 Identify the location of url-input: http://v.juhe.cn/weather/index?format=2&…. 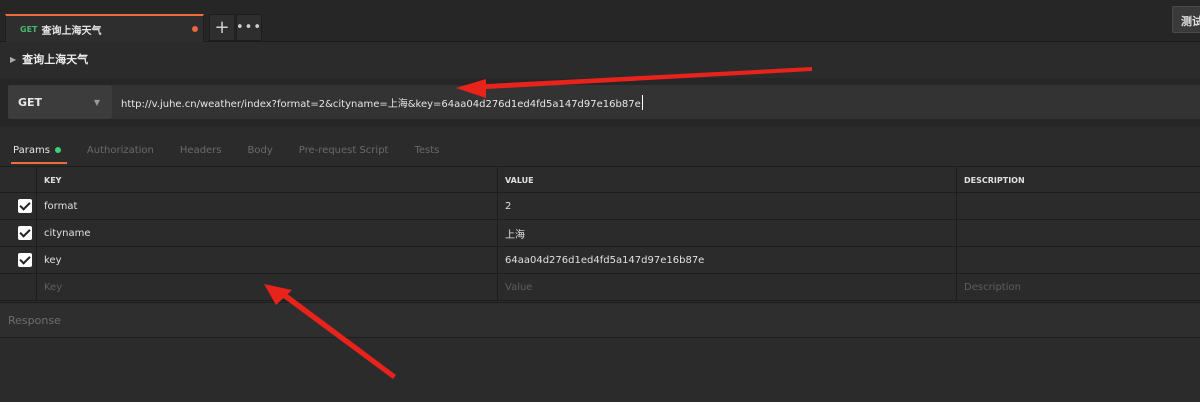
(656, 102).